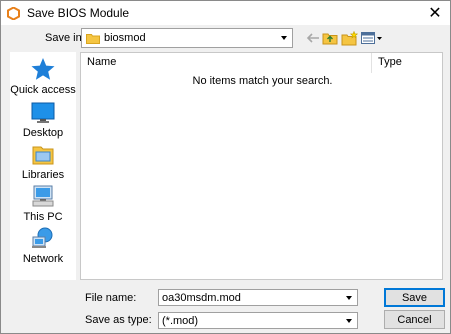 The width and height of the screenshot is (451, 334). Describe the element at coordinates (43, 196) in the screenshot. I see `this-pc-icon` at that location.